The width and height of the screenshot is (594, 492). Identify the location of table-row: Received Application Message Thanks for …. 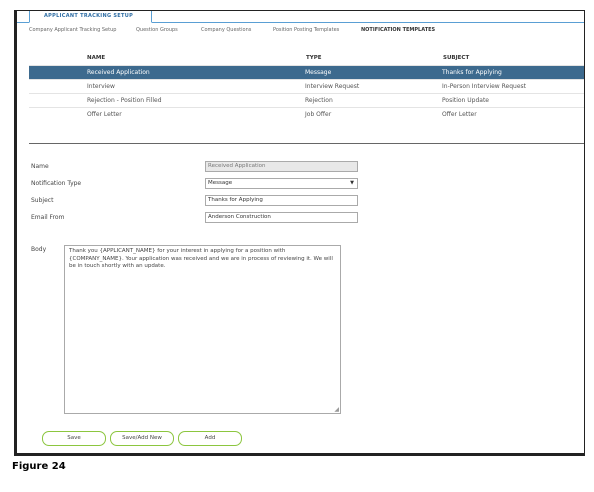
(306, 72).